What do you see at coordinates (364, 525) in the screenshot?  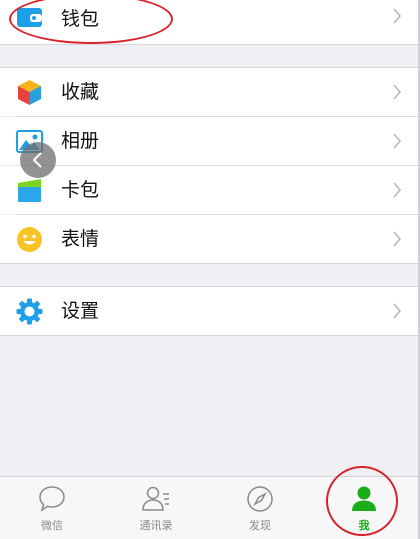 I see `tab-label: 我` at bounding box center [364, 525].